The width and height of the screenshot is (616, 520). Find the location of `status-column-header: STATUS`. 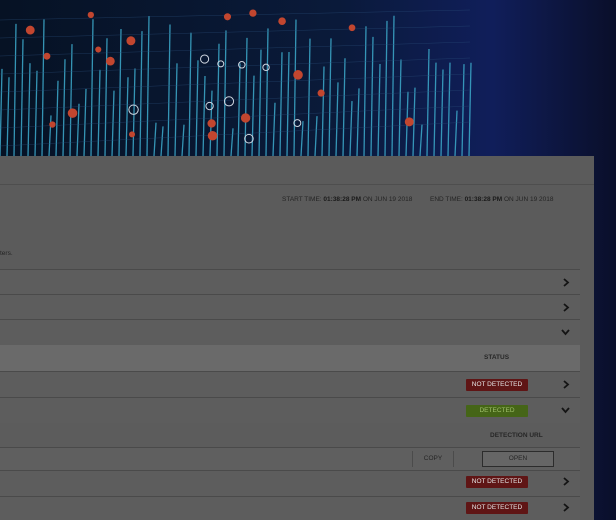

status-column-header: STATUS is located at coordinates (497, 357).